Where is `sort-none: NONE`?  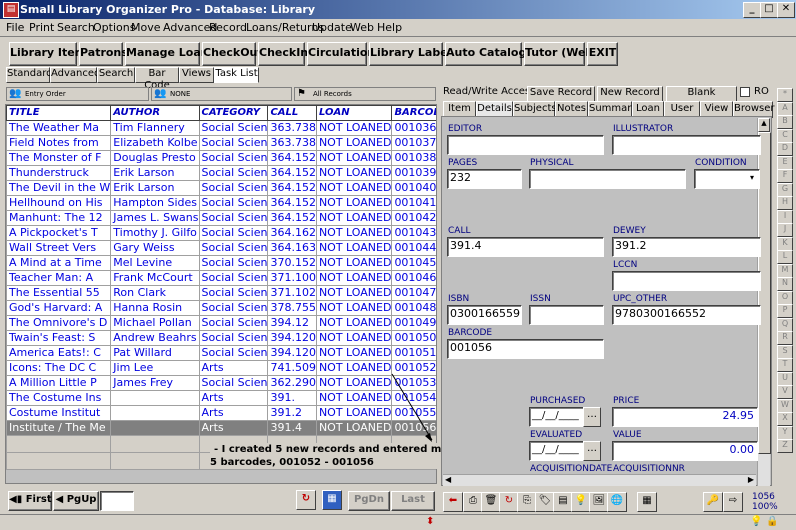 sort-none: NONE is located at coordinates (221, 94).